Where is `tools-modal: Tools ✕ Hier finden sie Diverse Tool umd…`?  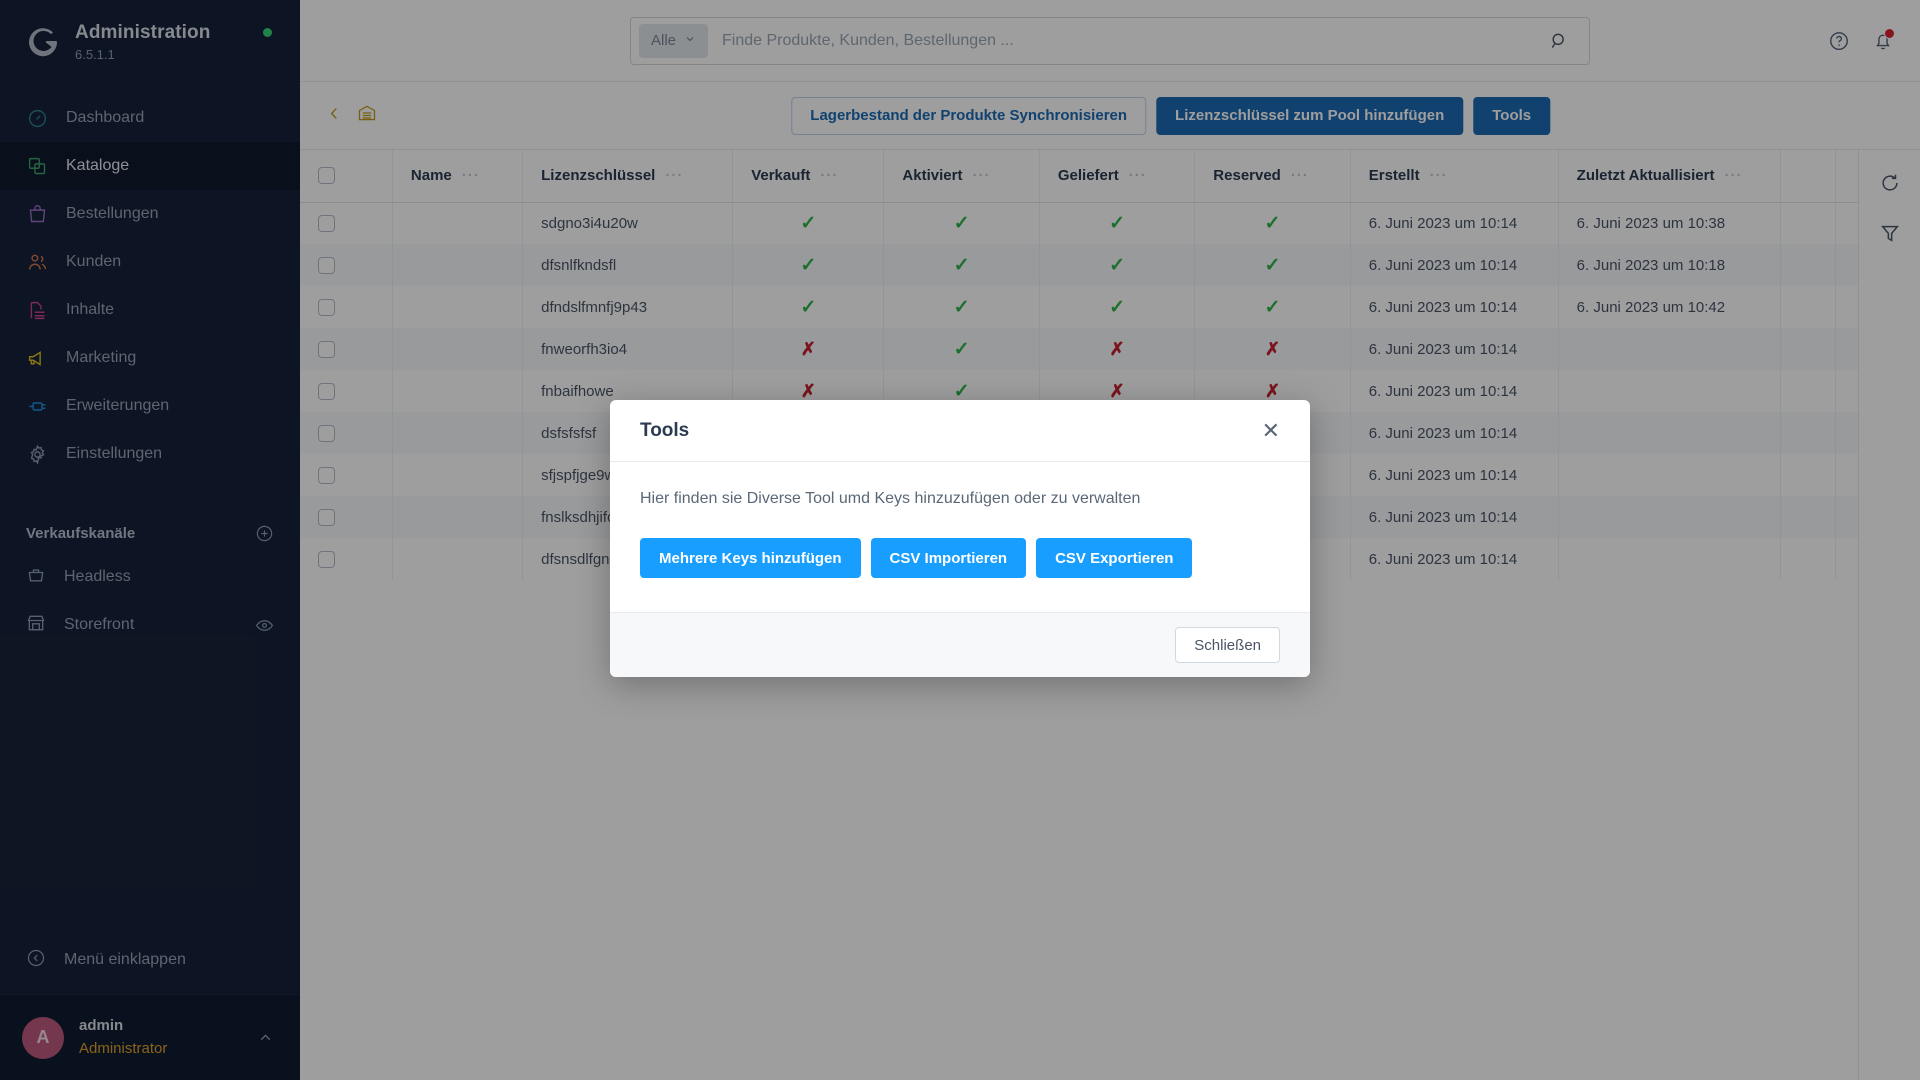
tools-modal: Tools ✕ Hier finden sie Diverse Tool umd… is located at coordinates (960, 538).